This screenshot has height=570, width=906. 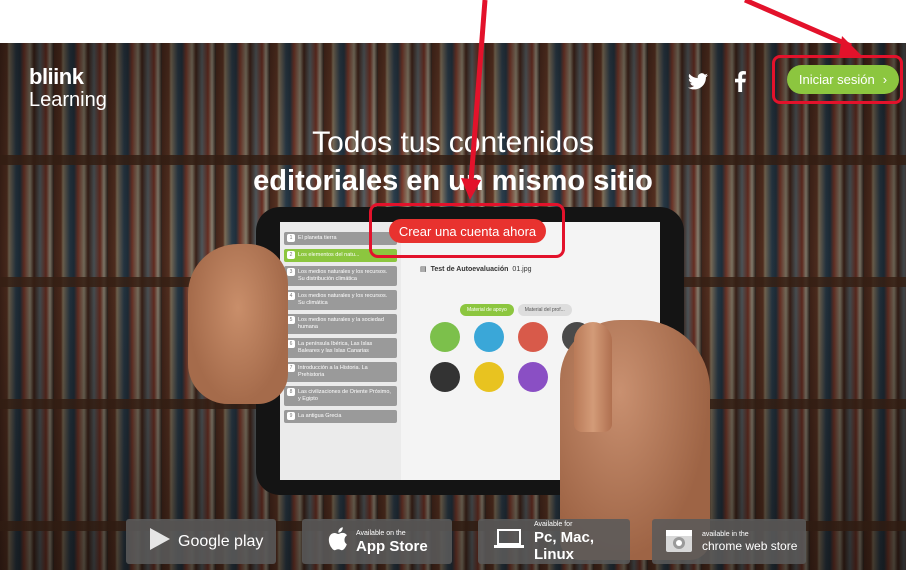 I want to click on app-store-text: Available on the App Store, so click(x=392, y=542).